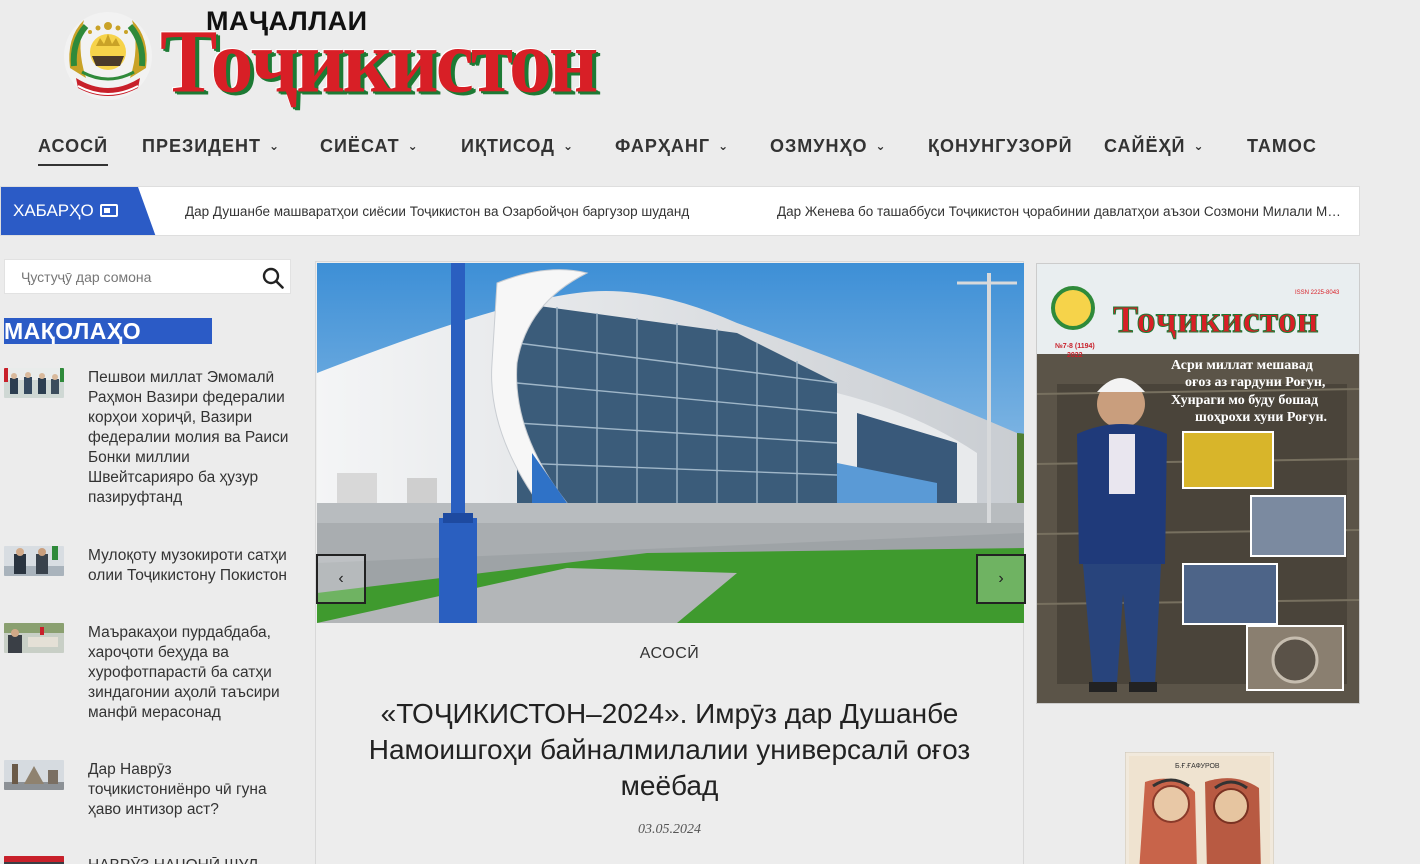 The height and width of the screenshot is (864, 1420). Describe the element at coordinates (663, 146) in the screenshot. I see `nav-item-label: ФАРҲАНГ` at that location.